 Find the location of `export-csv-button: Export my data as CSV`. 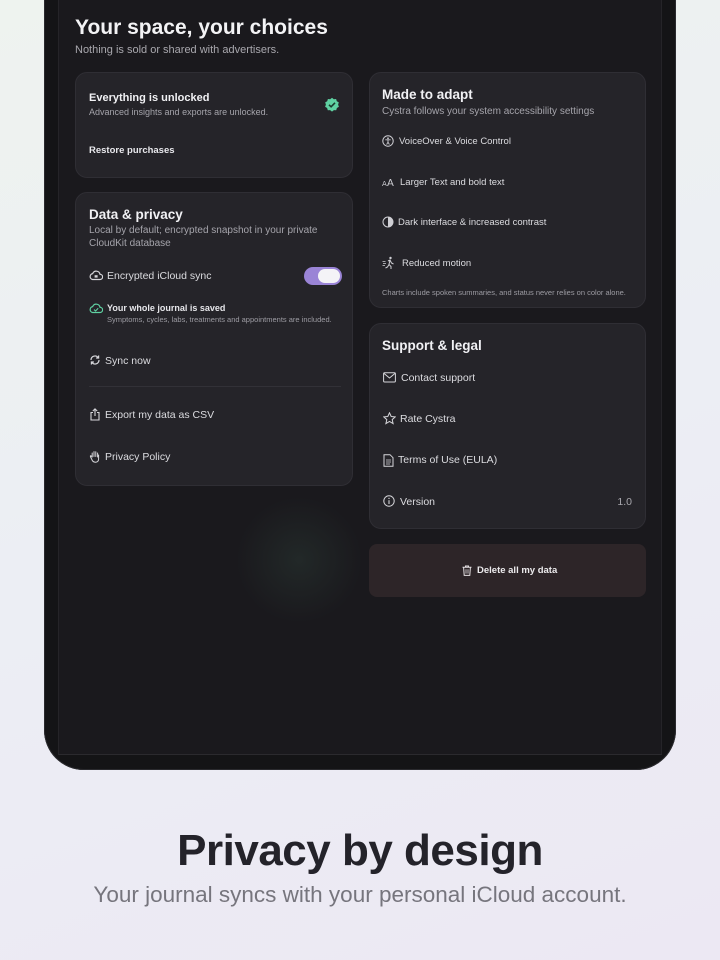

export-csv-button: Export my data as CSV is located at coordinates (159, 415).